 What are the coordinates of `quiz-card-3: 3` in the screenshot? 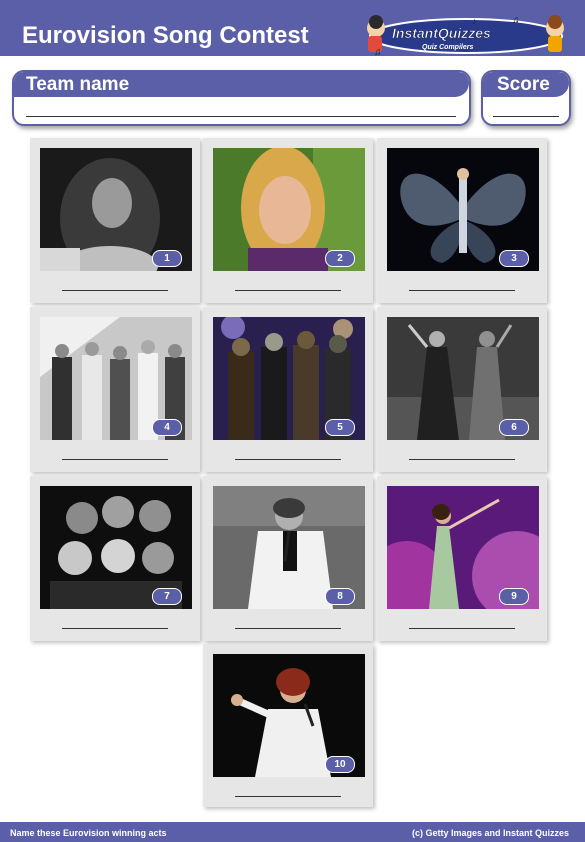 It's located at (462, 220).